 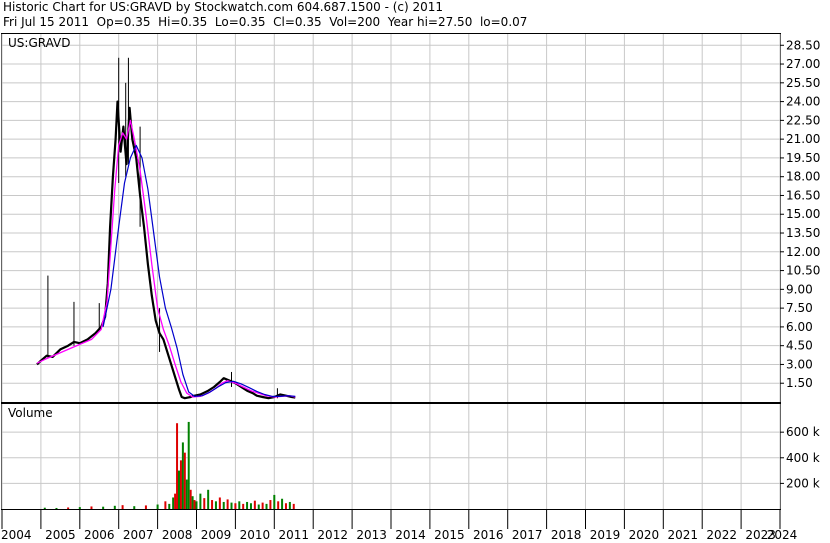 What do you see at coordinates (30, 413) in the screenshot?
I see `volume-panel-title: Volume` at bounding box center [30, 413].